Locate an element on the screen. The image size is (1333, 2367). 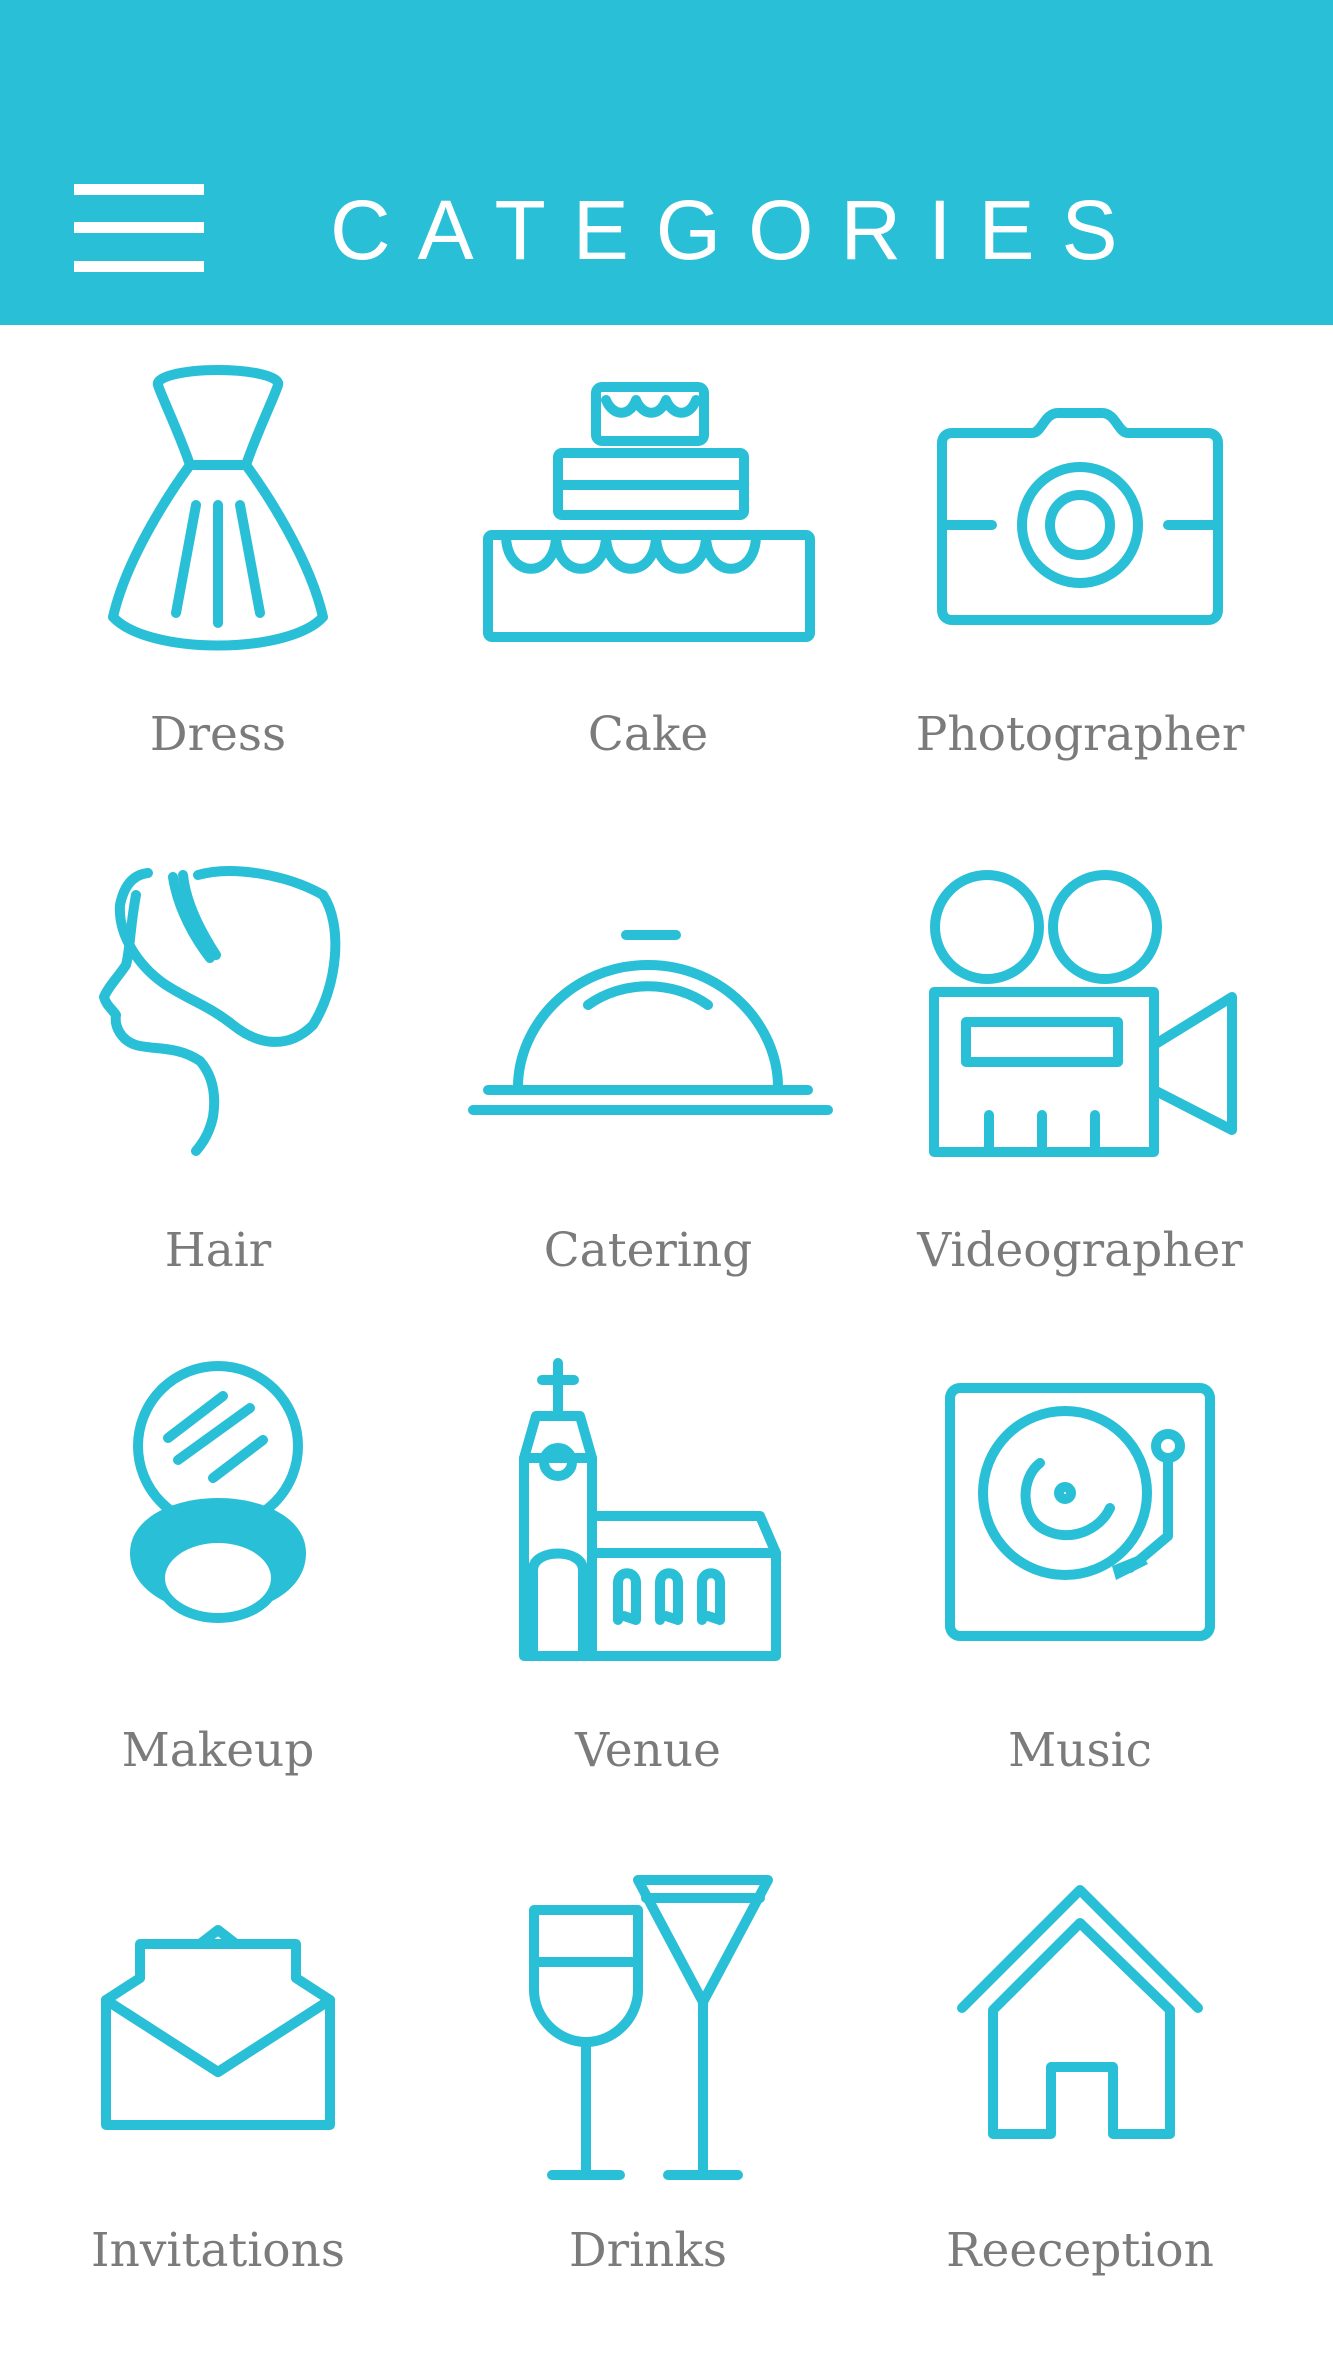
category-label: Hair is located at coordinates (218, 1250).